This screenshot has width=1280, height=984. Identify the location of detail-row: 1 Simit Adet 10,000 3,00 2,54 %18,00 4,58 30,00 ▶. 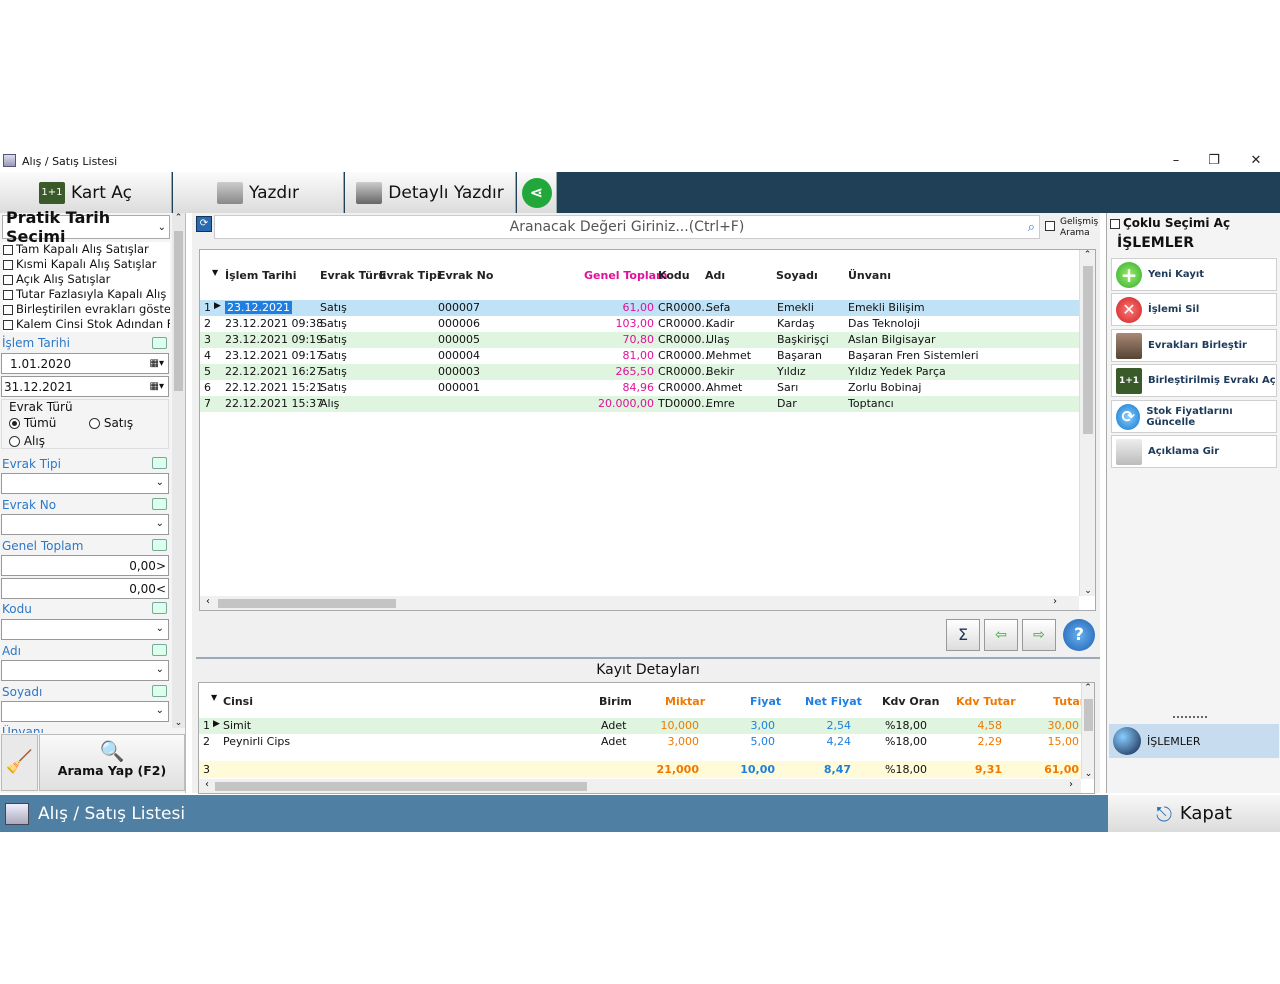
(640, 726).